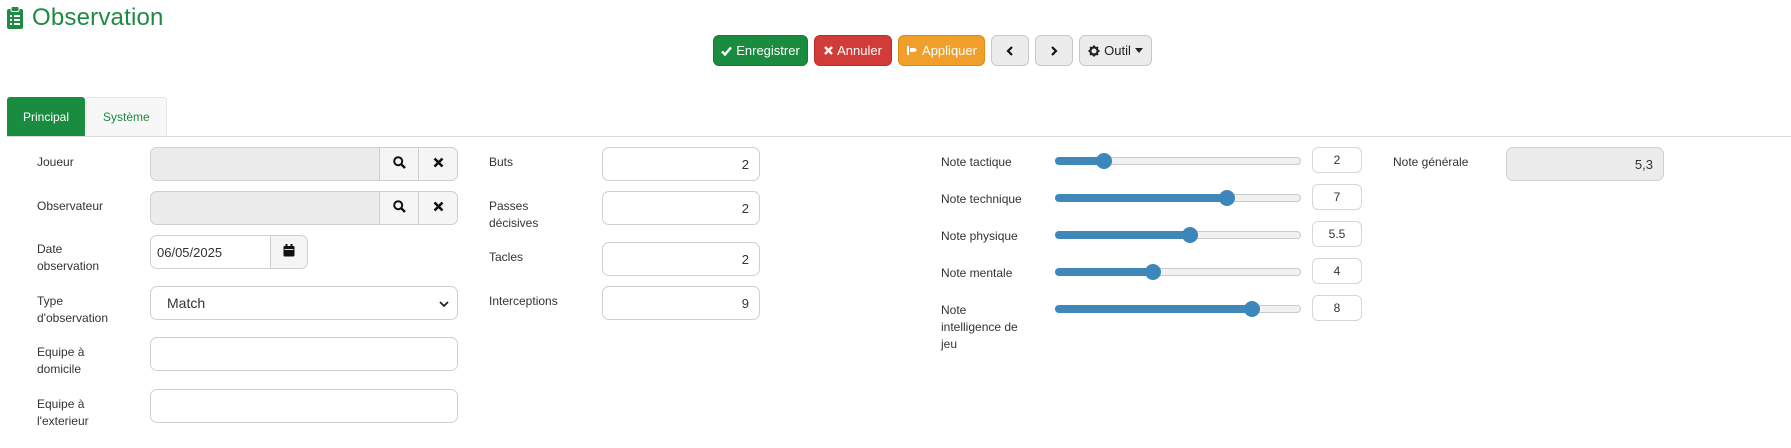  I want to click on passes-label-line1: Passes, so click(509, 206).